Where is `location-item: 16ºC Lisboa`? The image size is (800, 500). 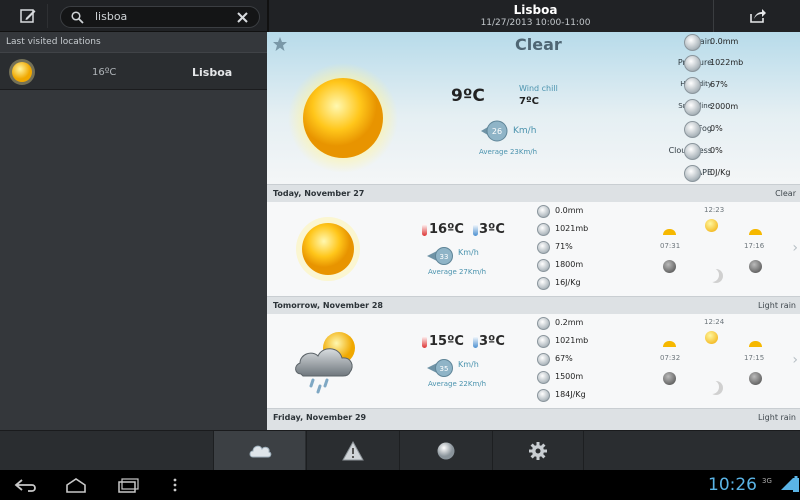
location-item: 16ºC Lisboa is located at coordinates (133, 71).